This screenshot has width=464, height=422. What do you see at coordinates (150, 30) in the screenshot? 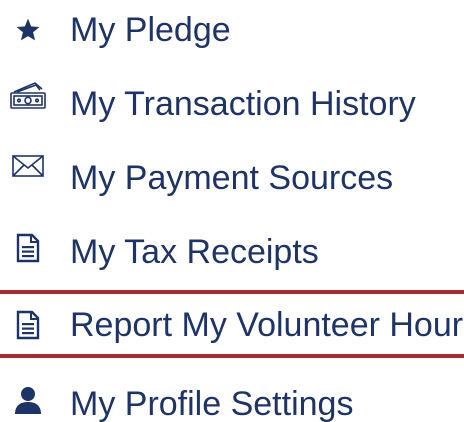
I see `menu-item-label: My Pledge` at bounding box center [150, 30].